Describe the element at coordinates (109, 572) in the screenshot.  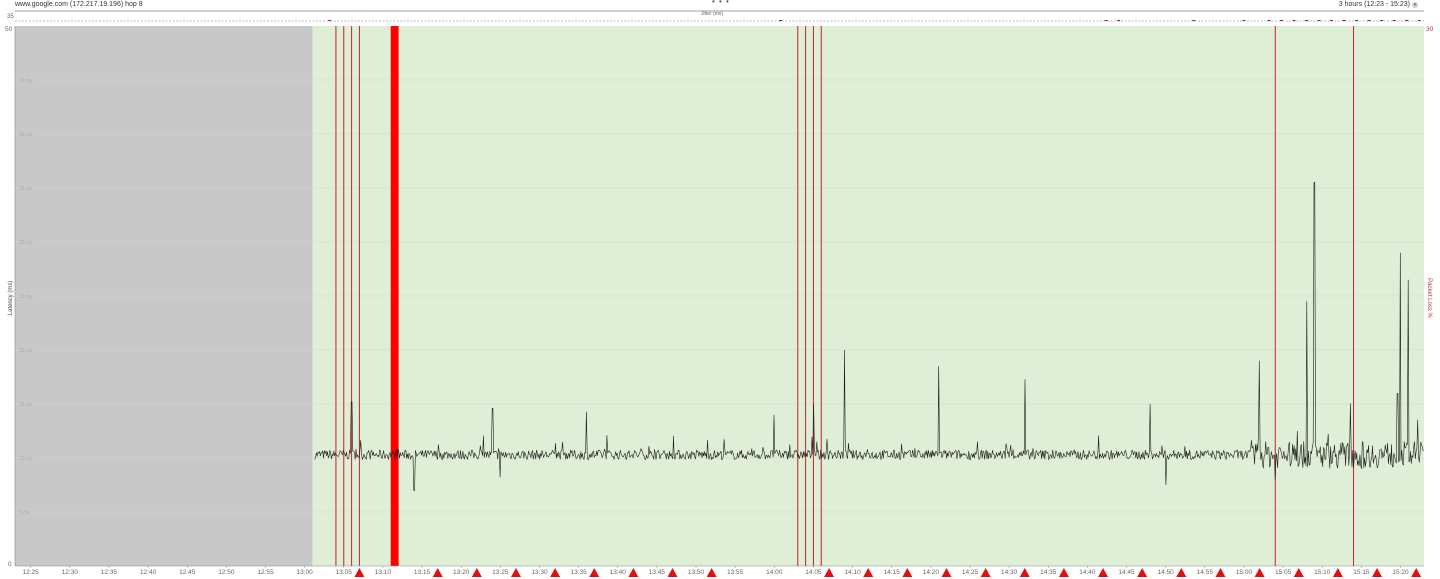
I see `x-tick-label: 12:35` at that location.